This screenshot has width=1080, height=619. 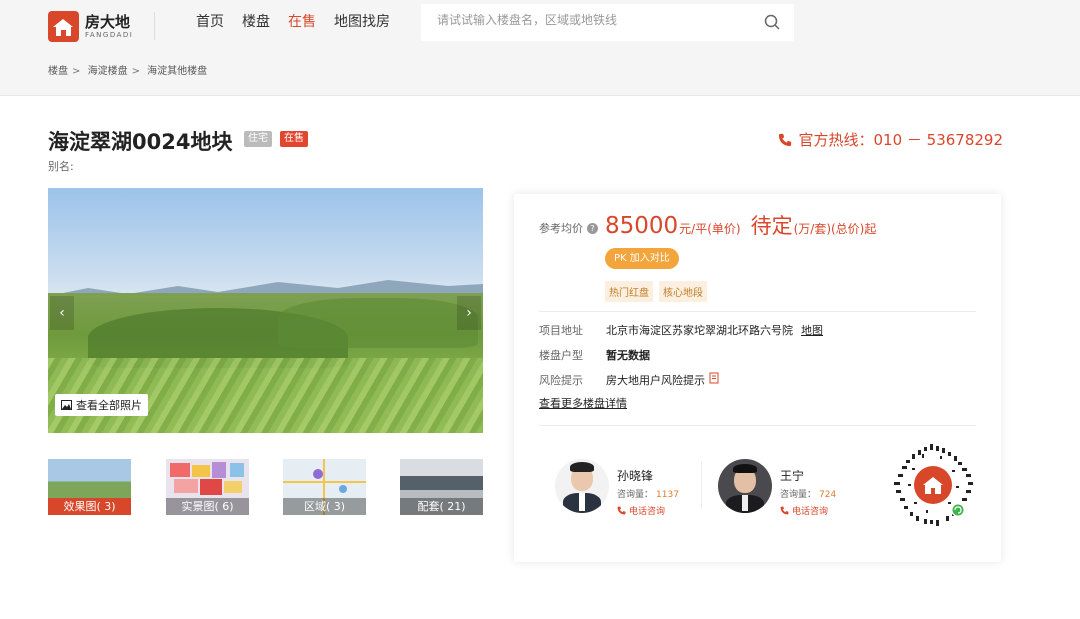 I want to click on search-box, so click(x=607, y=22).